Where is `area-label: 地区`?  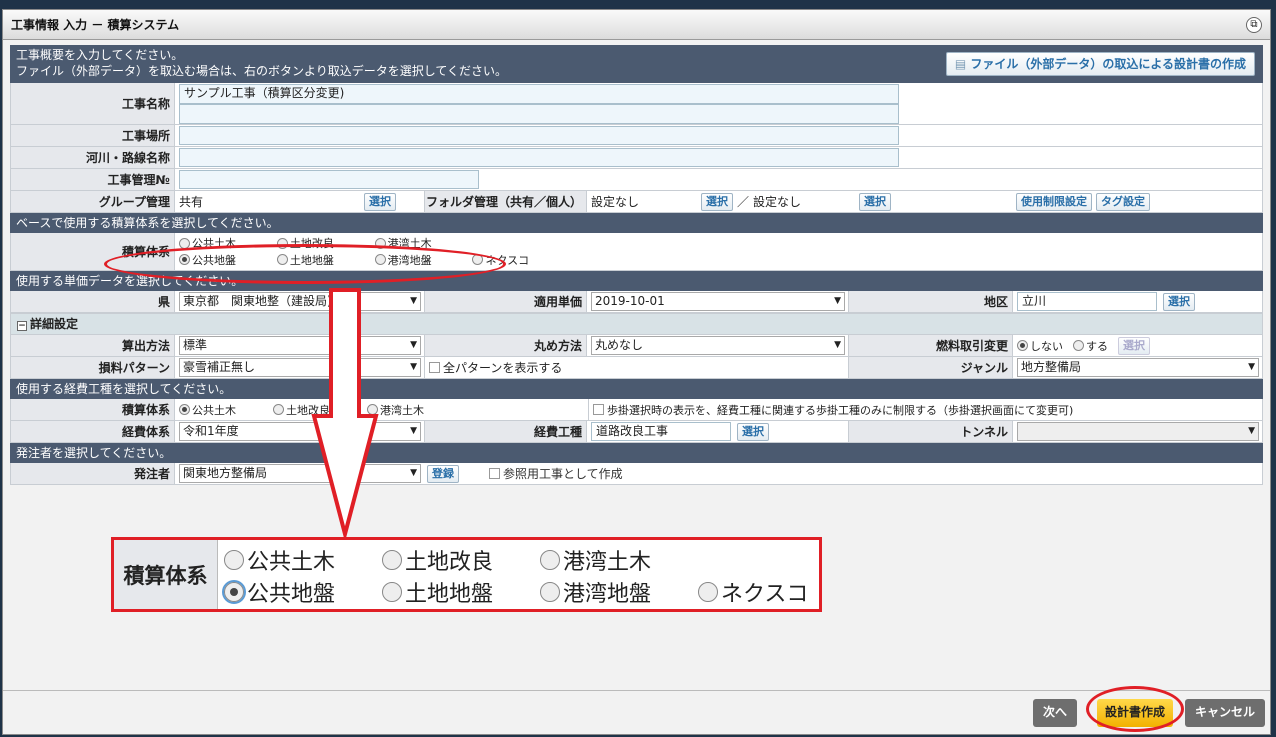 area-label: 地区 is located at coordinates (931, 301).